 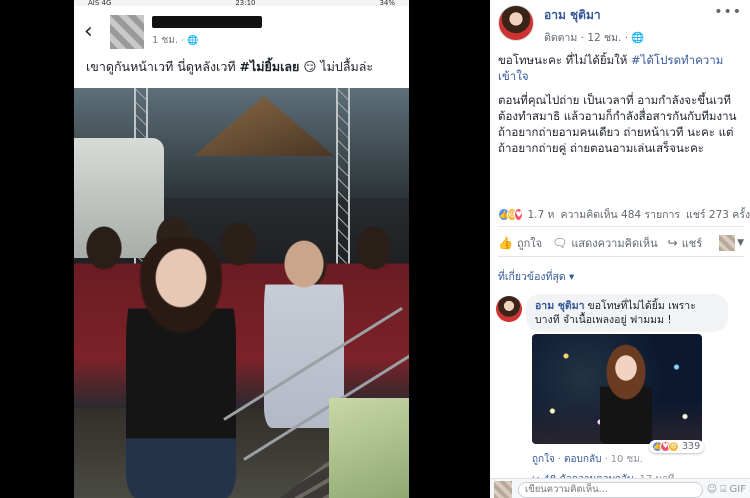 I want to click on love-reaction-icon: ♥, so click(x=519, y=214).